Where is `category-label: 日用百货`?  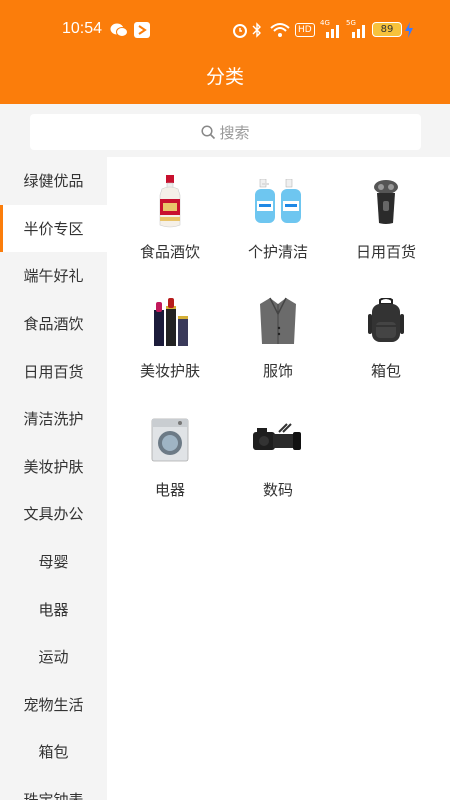 category-label: 日用百货 is located at coordinates (385, 252).